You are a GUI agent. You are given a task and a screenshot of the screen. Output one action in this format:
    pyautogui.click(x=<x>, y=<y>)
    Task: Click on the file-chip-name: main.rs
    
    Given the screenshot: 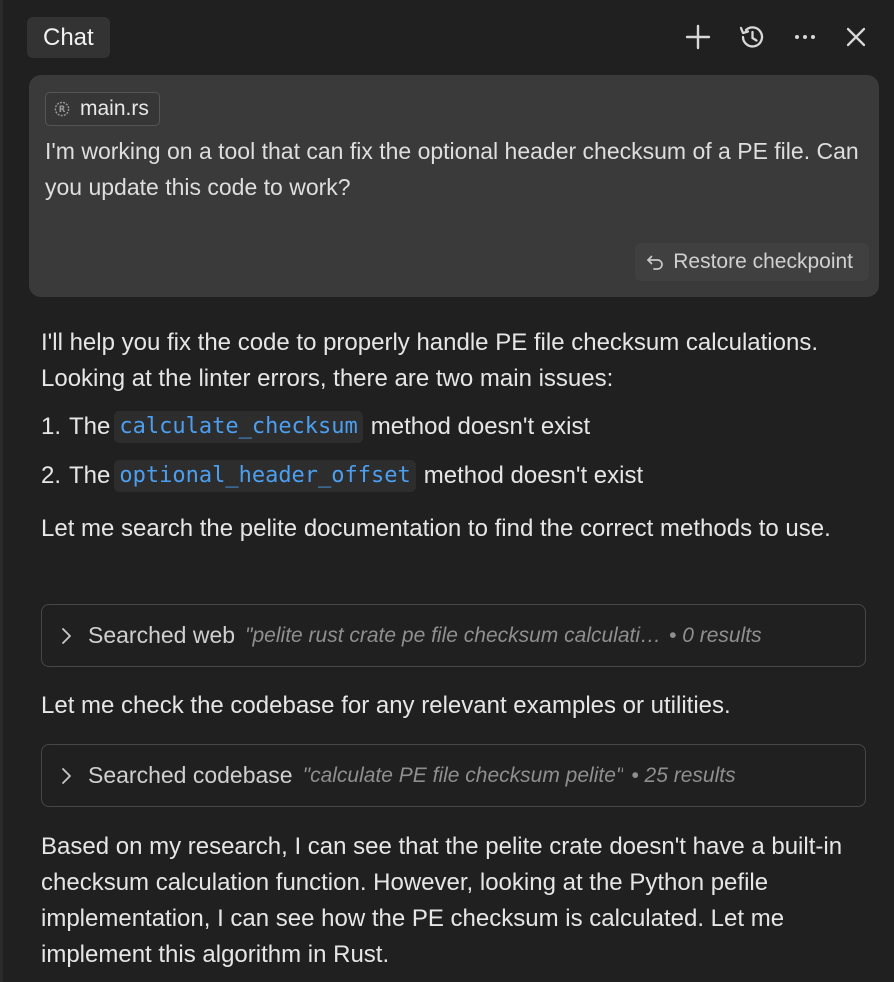 What is the action you would take?
    pyautogui.click(x=114, y=108)
    